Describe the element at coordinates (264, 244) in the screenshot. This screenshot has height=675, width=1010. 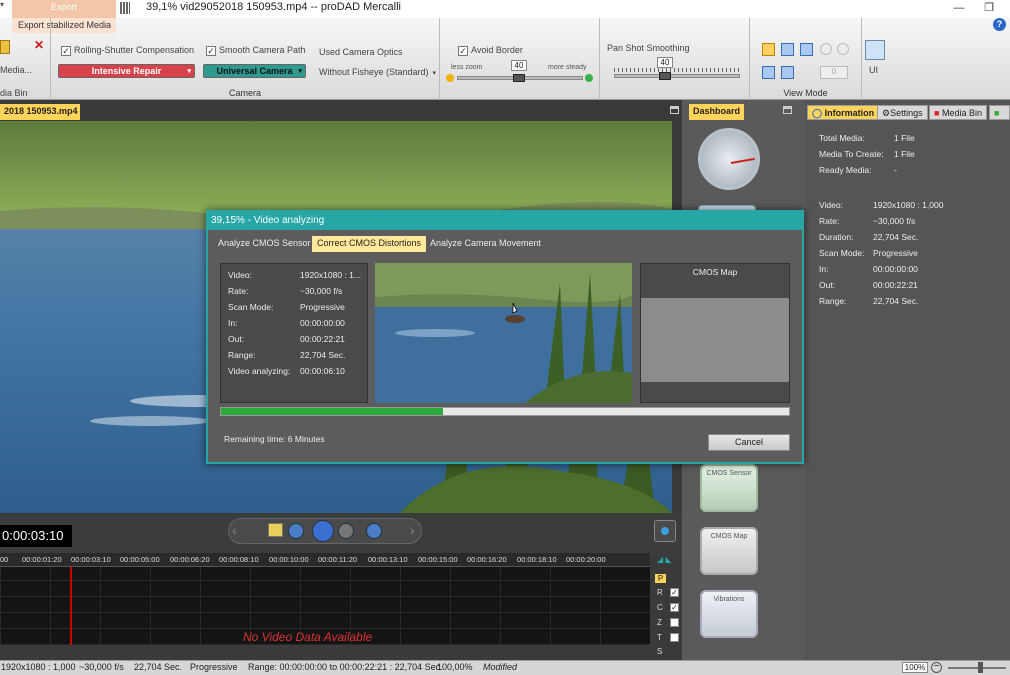
I see `tab-analyze-cmos: Analyze CMOS Sensor` at that location.